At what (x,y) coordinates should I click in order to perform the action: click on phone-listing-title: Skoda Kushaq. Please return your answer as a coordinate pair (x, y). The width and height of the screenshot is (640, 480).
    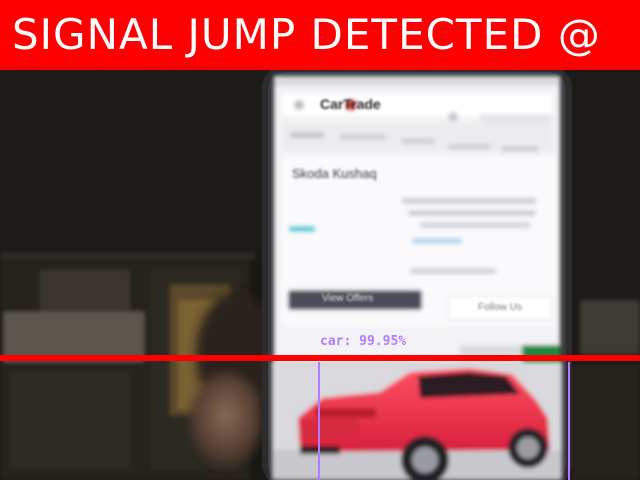
    Looking at the image, I should click on (334, 173).